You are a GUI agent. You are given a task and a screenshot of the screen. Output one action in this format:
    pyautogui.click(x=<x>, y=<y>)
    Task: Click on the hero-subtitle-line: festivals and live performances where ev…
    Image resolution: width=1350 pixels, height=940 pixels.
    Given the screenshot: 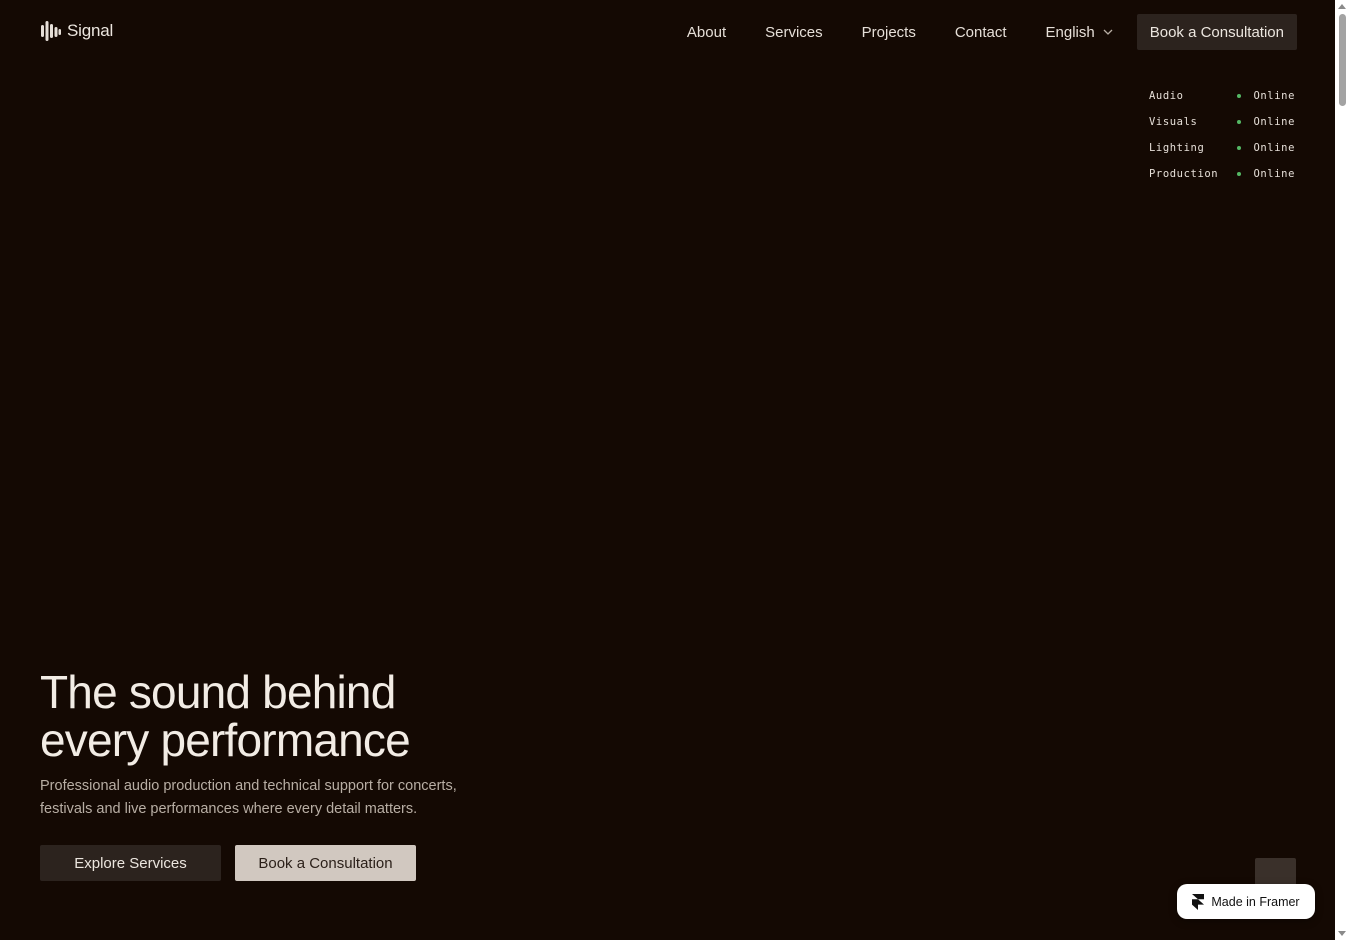 What is the action you would take?
    pyautogui.click(x=229, y=809)
    